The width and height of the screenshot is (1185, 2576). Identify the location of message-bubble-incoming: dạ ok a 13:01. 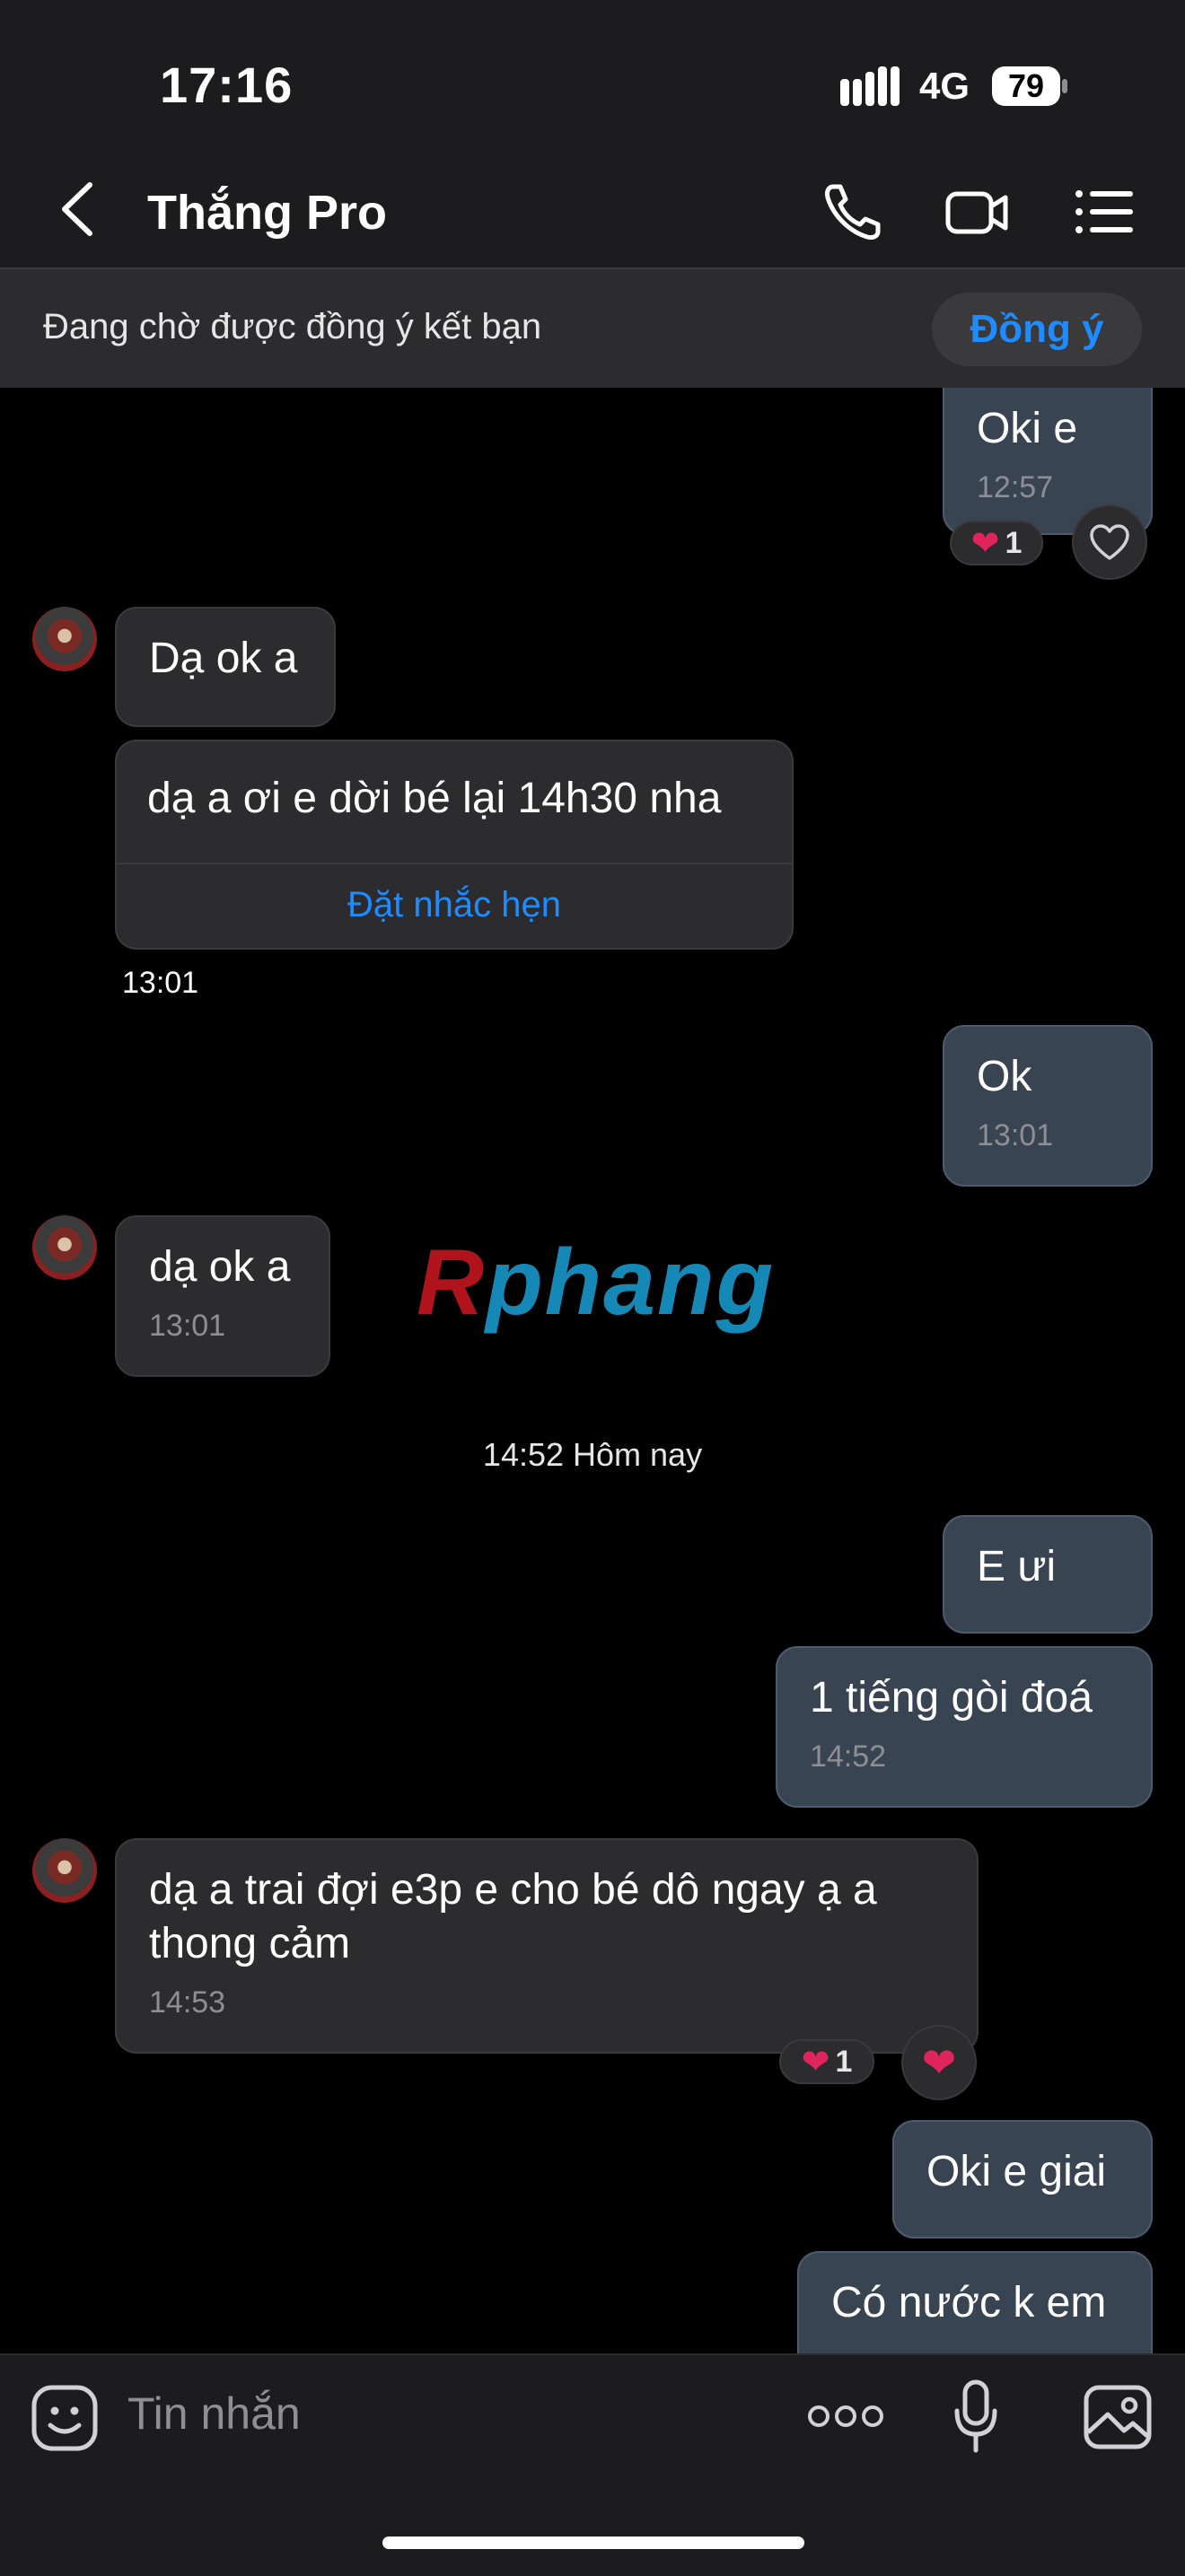
(222, 1296).